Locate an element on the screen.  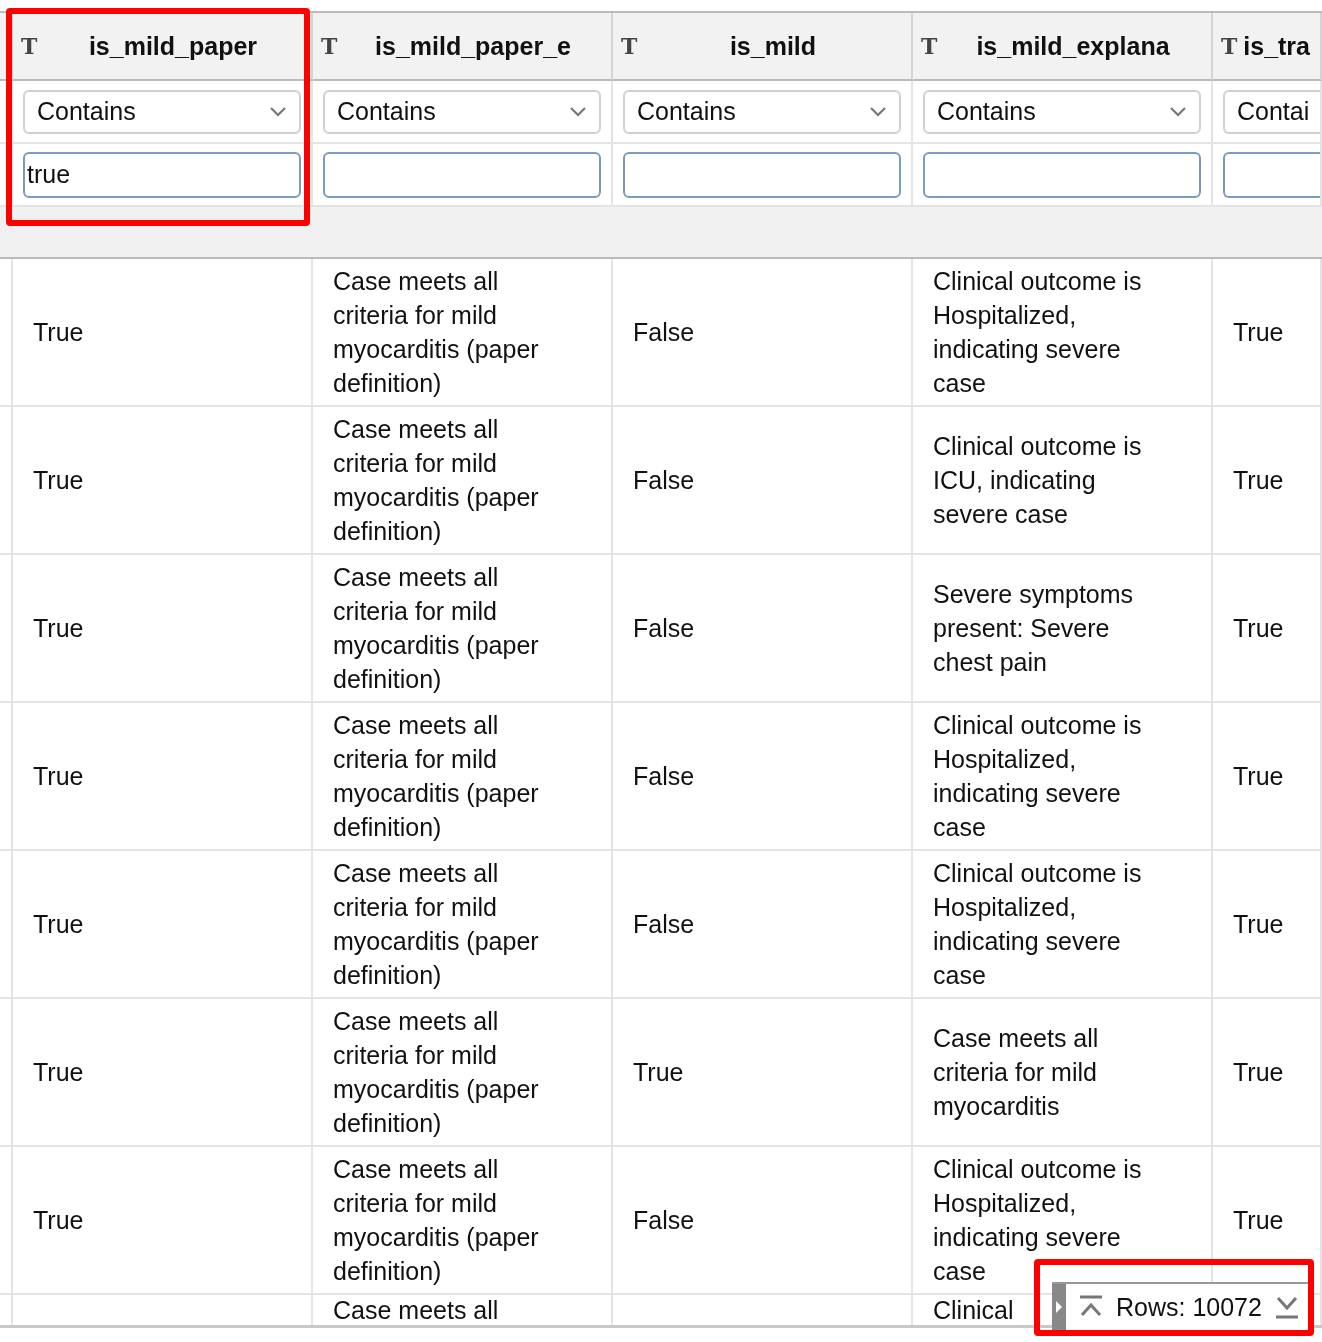
table-cell-text: Clinical outcome is ICU, indicating severe case is located at coordinates (1038, 480).